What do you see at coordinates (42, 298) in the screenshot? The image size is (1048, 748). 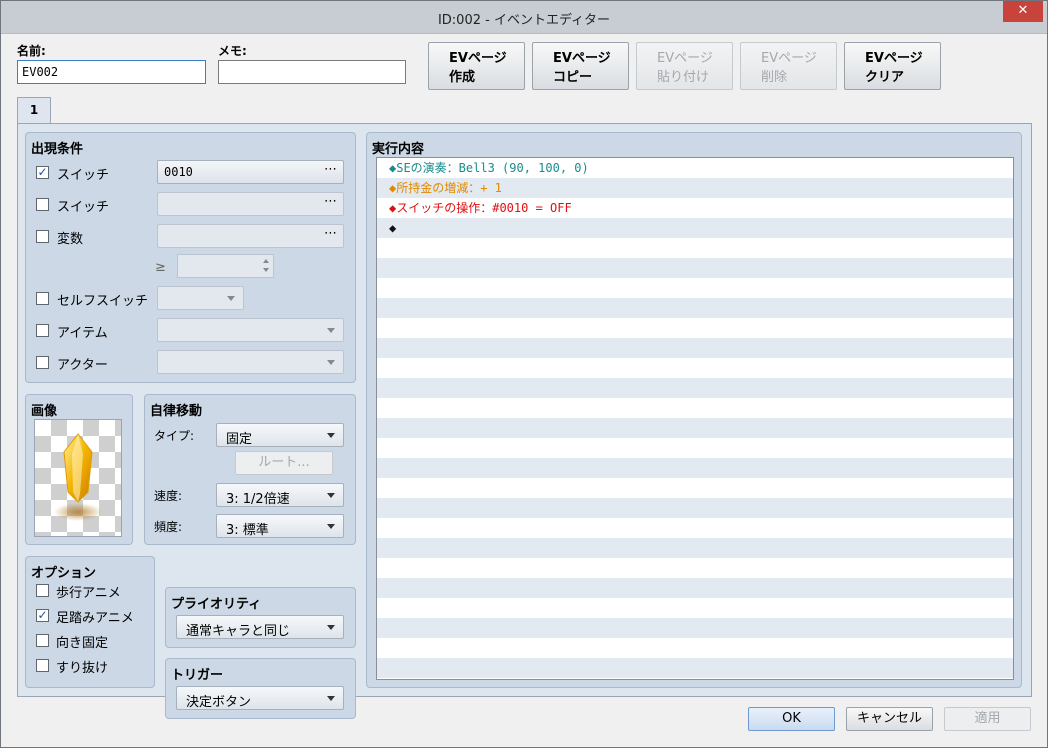 I see `self-switch-checkbox` at bounding box center [42, 298].